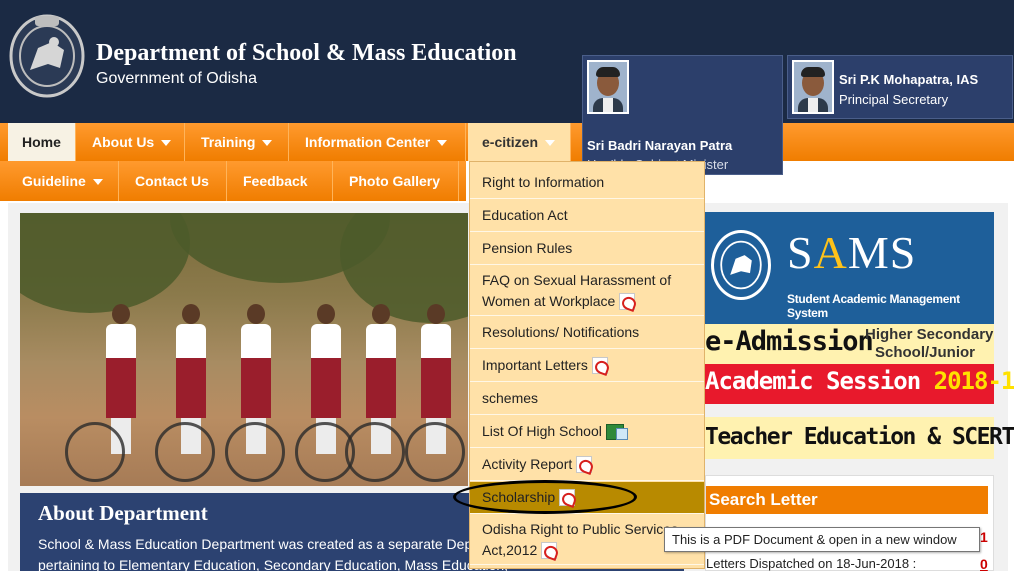  I want to click on menu-item-pension-rules: Pension Rules, so click(587, 249).